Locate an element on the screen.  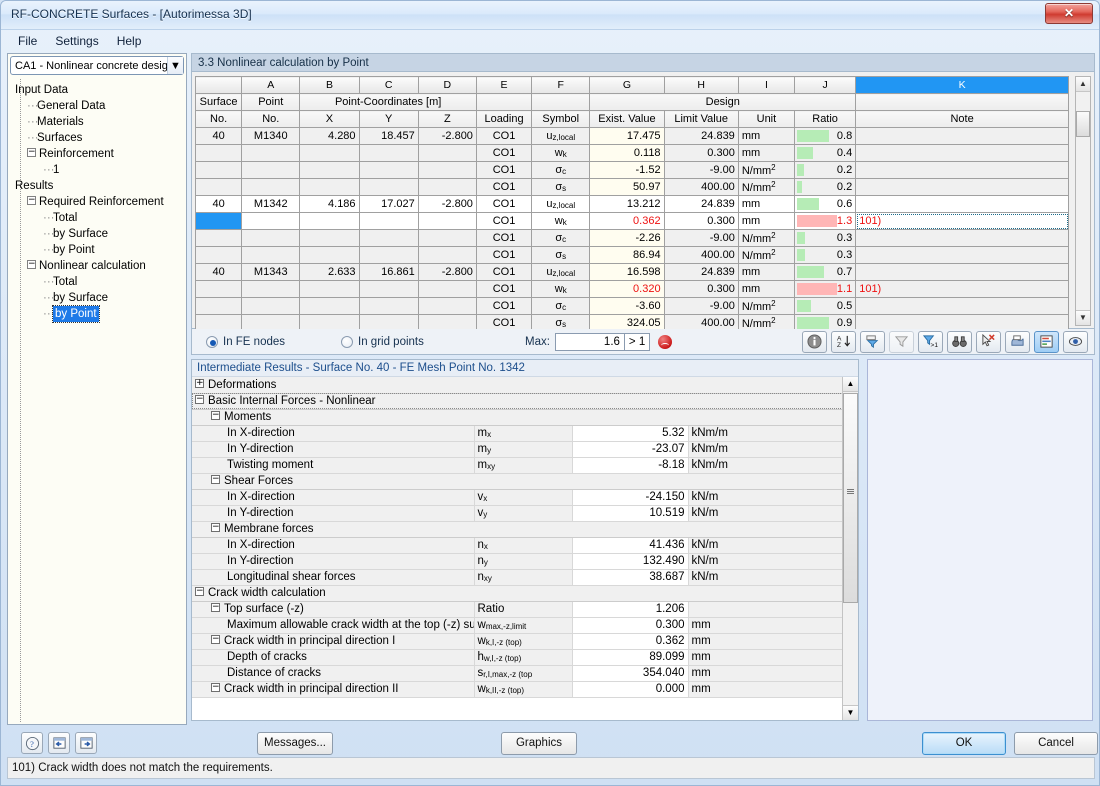
grid-vertical-scrollbar: ▲ ▼ is located at coordinates (1083, 201).